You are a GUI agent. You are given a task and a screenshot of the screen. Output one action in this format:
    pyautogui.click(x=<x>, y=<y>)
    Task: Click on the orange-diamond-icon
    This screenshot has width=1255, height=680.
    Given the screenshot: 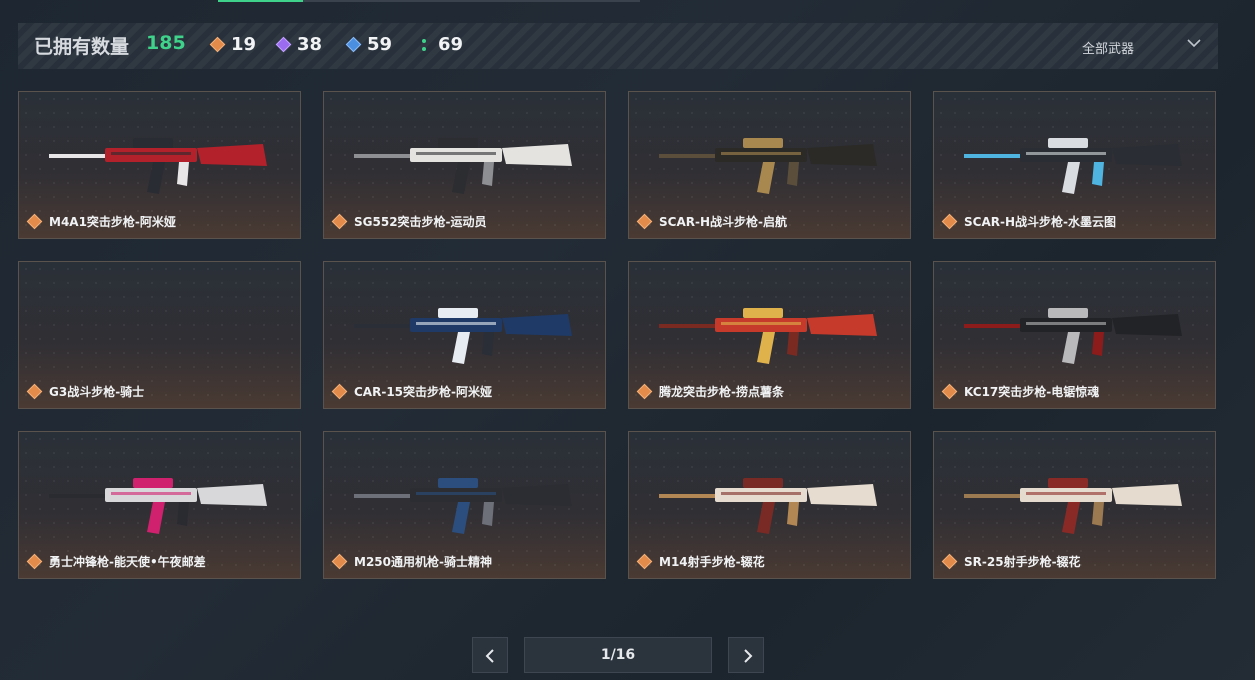 What is the action you would take?
    pyautogui.click(x=217, y=44)
    